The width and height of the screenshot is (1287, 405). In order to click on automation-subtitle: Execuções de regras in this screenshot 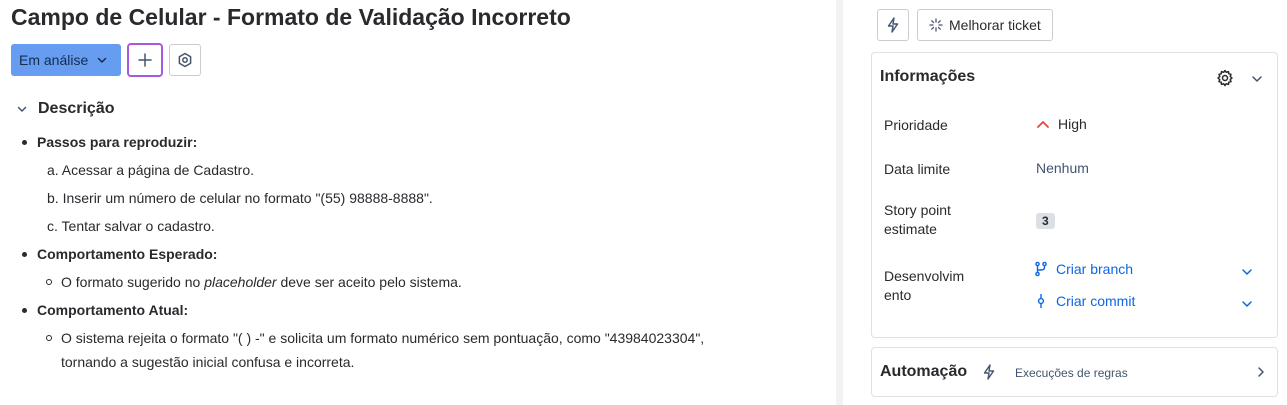, I will do `click(1071, 373)`.